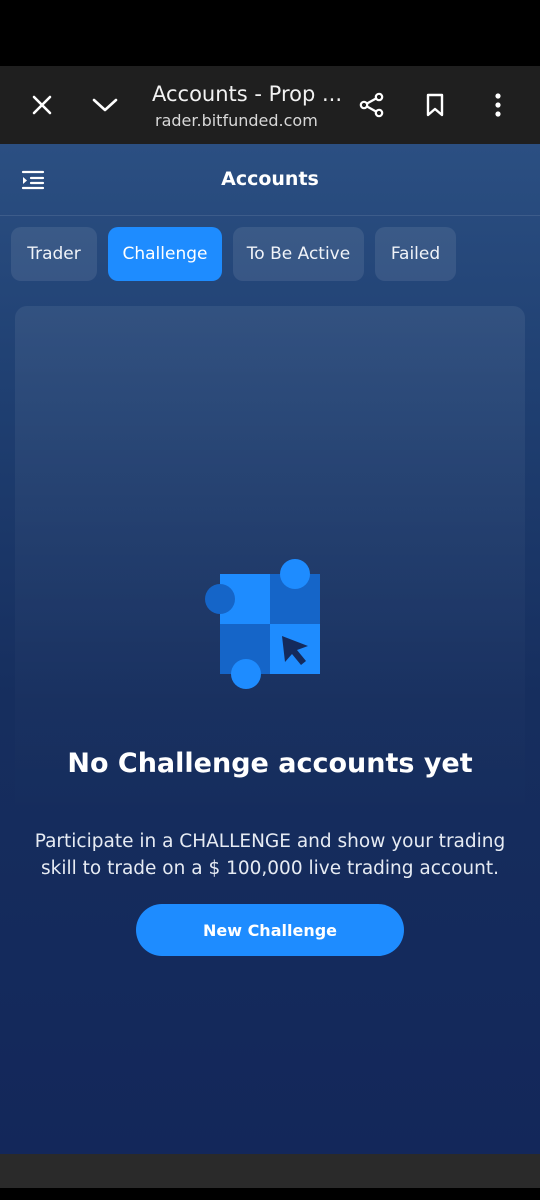 This screenshot has width=540, height=1200. What do you see at coordinates (435, 105) in the screenshot?
I see `bookmark-icon` at bounding box center [435, 105].